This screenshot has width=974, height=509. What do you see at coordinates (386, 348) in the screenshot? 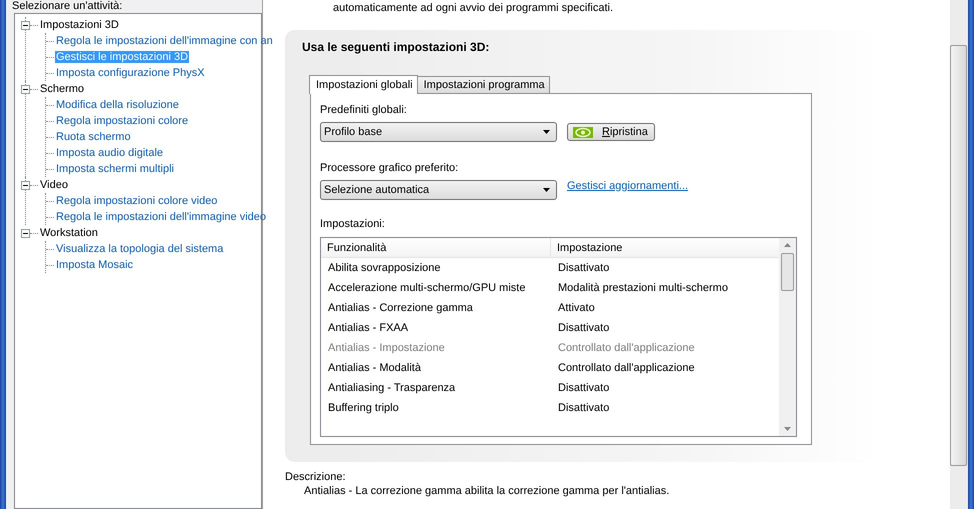
I see `feature-cell-text: Antialias - Impostazione` at bounding box center [386, 348].